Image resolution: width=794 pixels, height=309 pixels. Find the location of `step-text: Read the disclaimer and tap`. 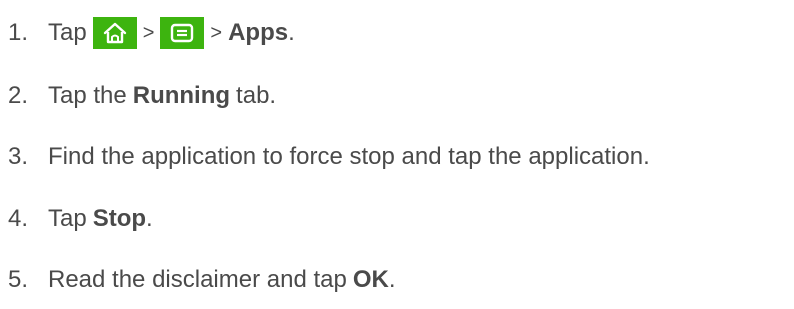

step-text: Read the disclaimer and tap is located at coordinates (197, 279).